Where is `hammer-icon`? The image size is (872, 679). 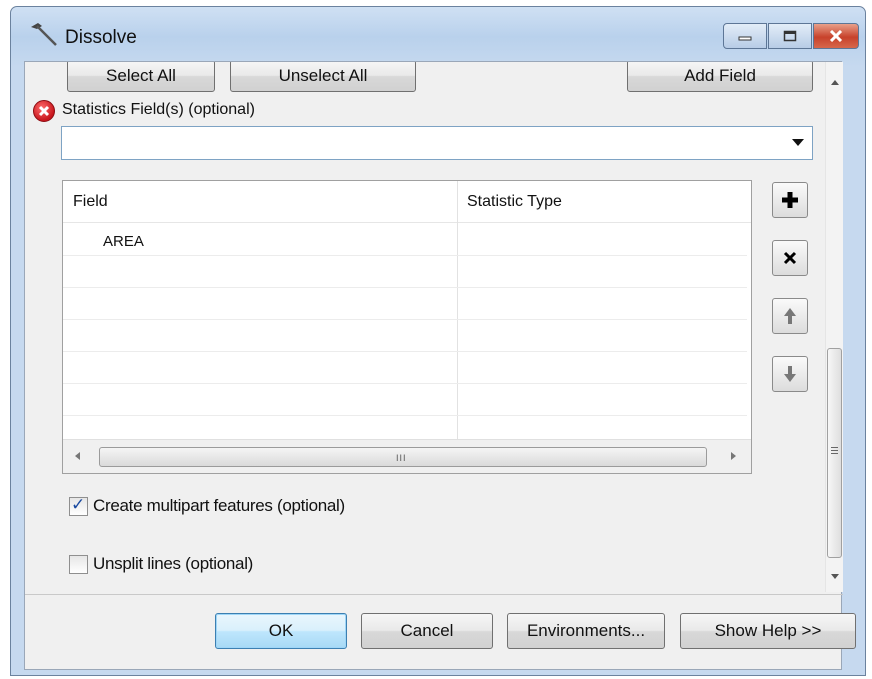 hammer-icon is located at coordinates (44, 34).